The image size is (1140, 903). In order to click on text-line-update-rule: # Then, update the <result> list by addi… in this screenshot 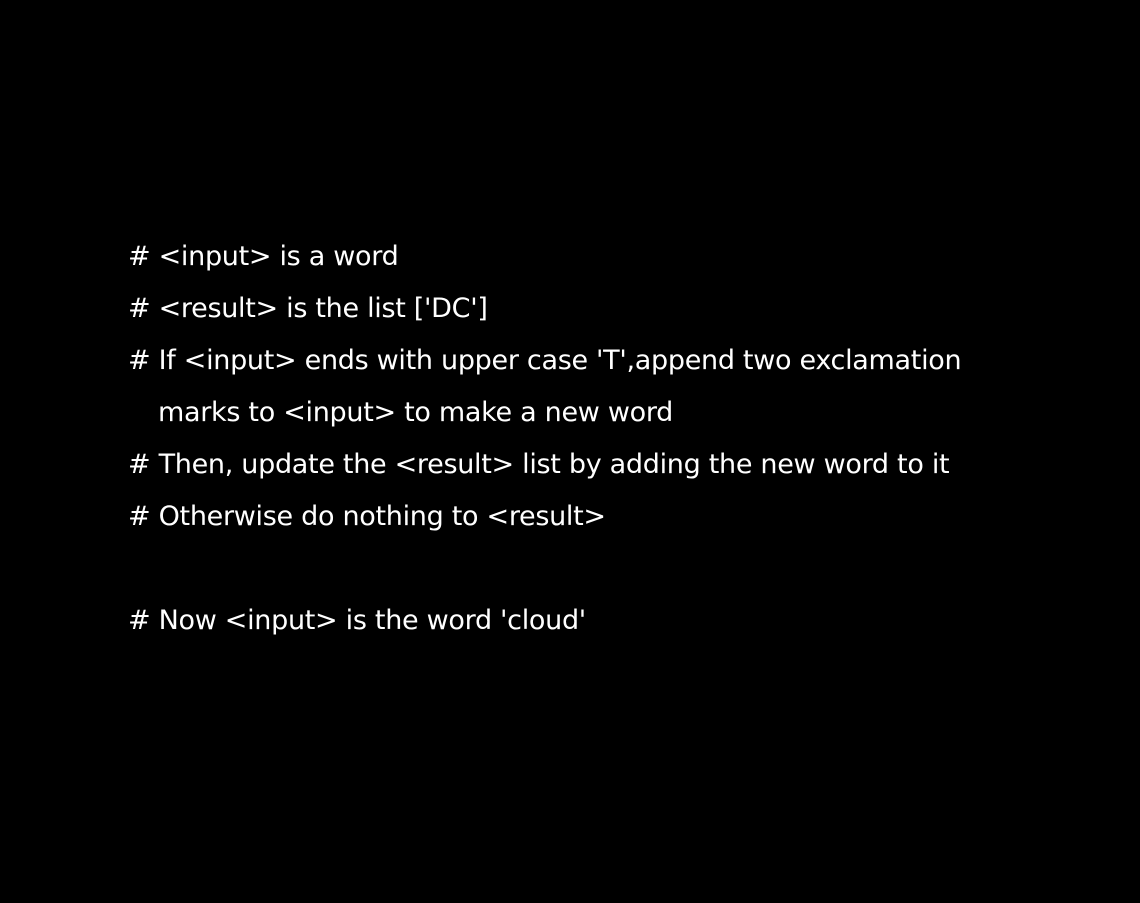, I will do `click(539, 464)`.